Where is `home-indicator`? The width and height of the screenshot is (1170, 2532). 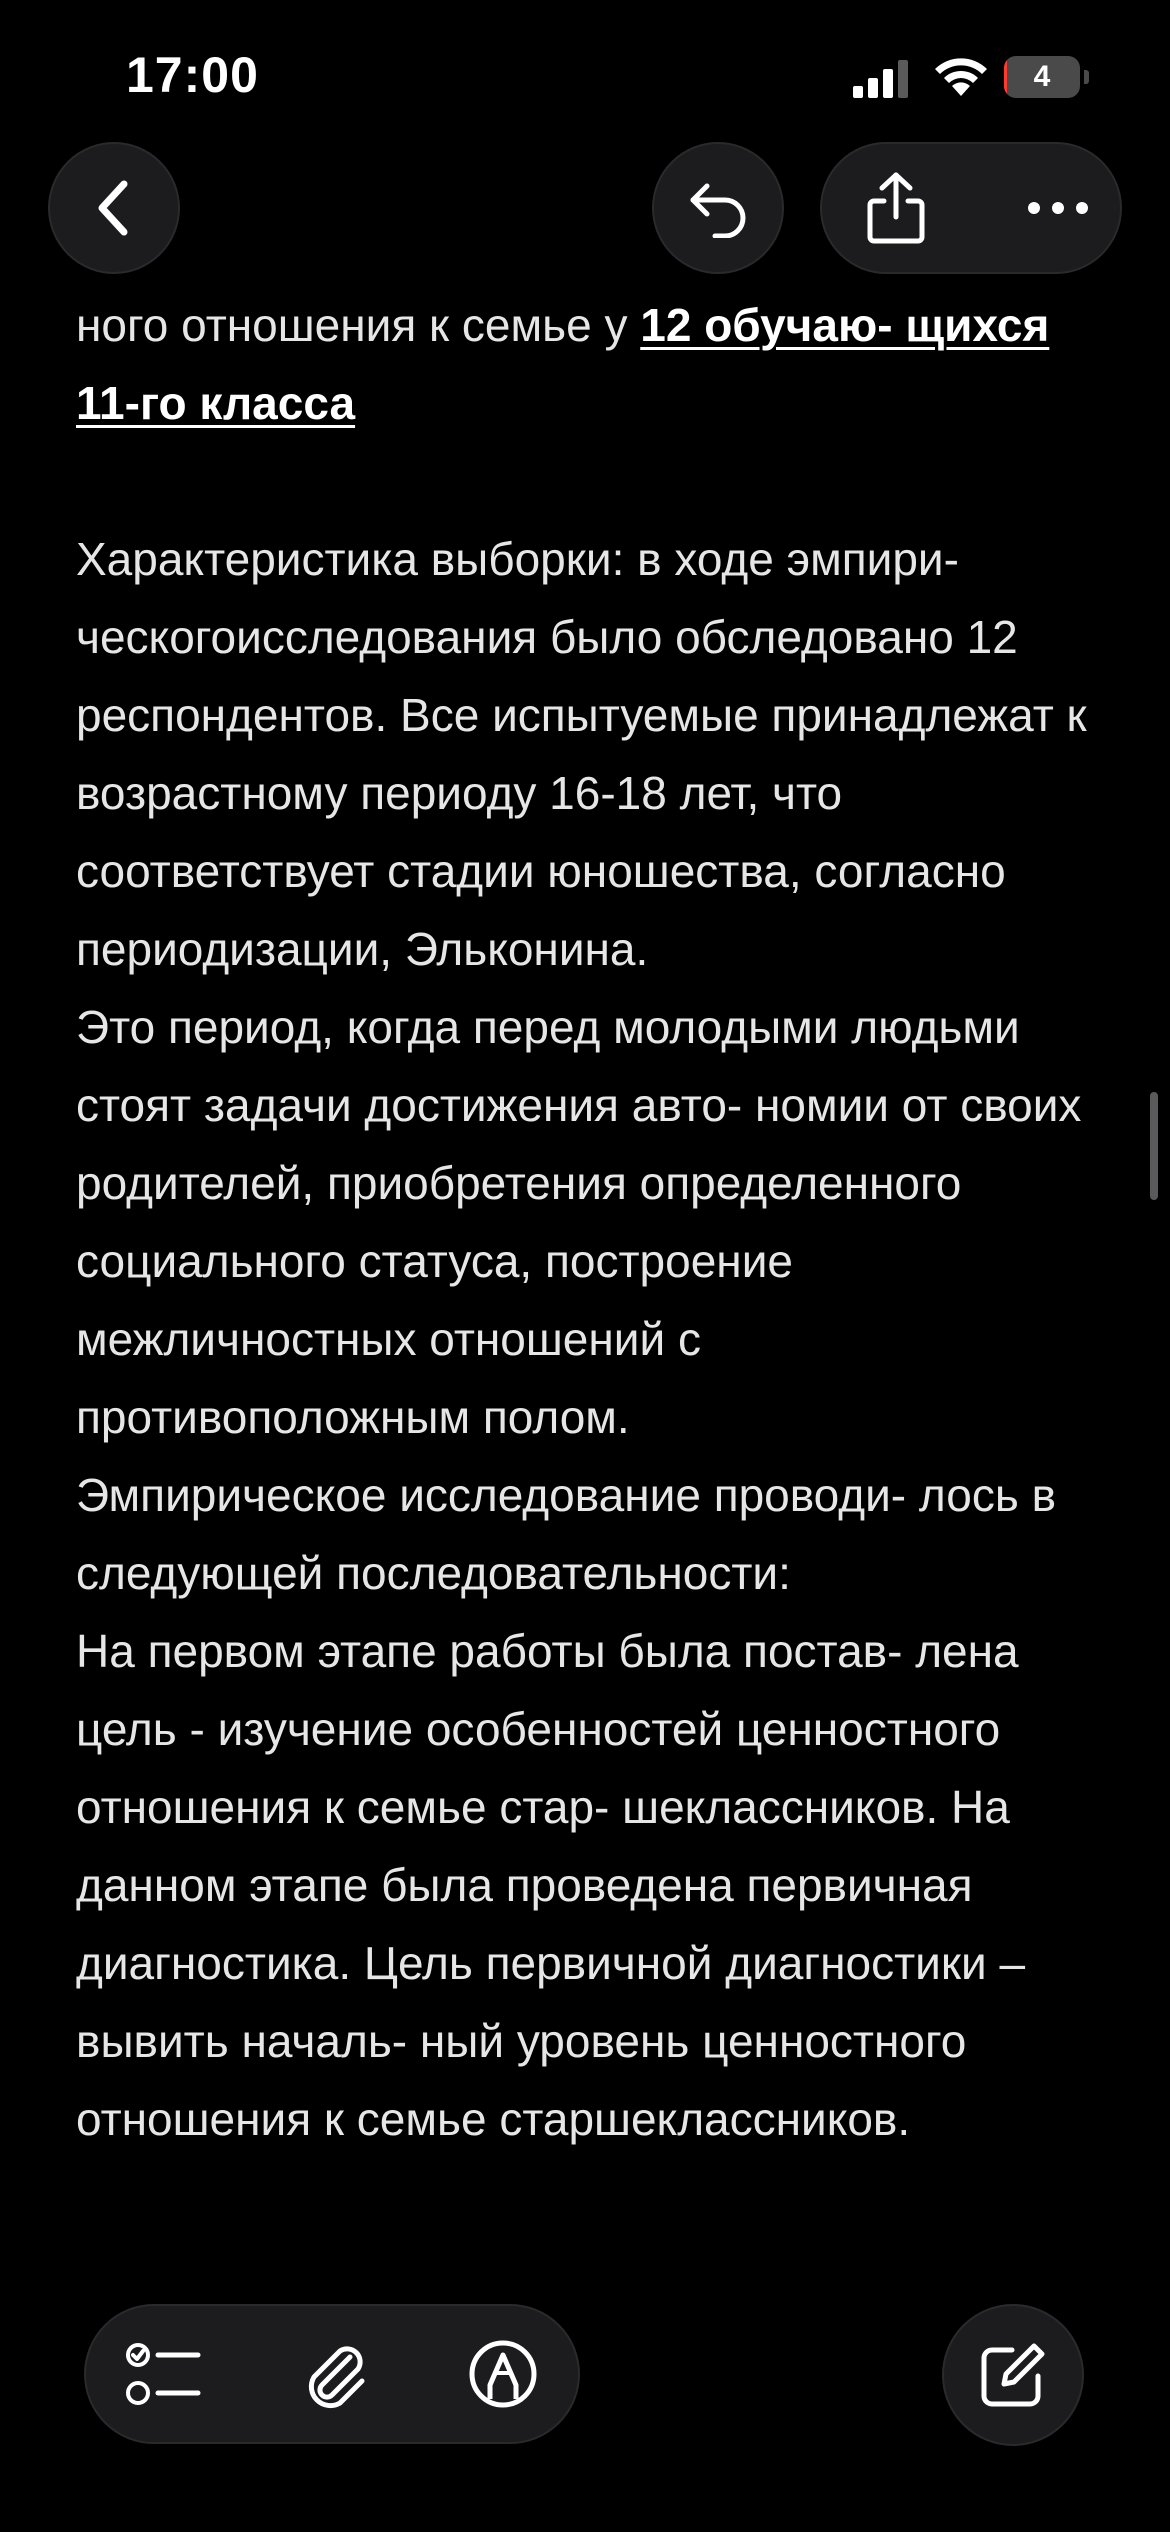
home-indicator is located at coordinates (585, 2505).